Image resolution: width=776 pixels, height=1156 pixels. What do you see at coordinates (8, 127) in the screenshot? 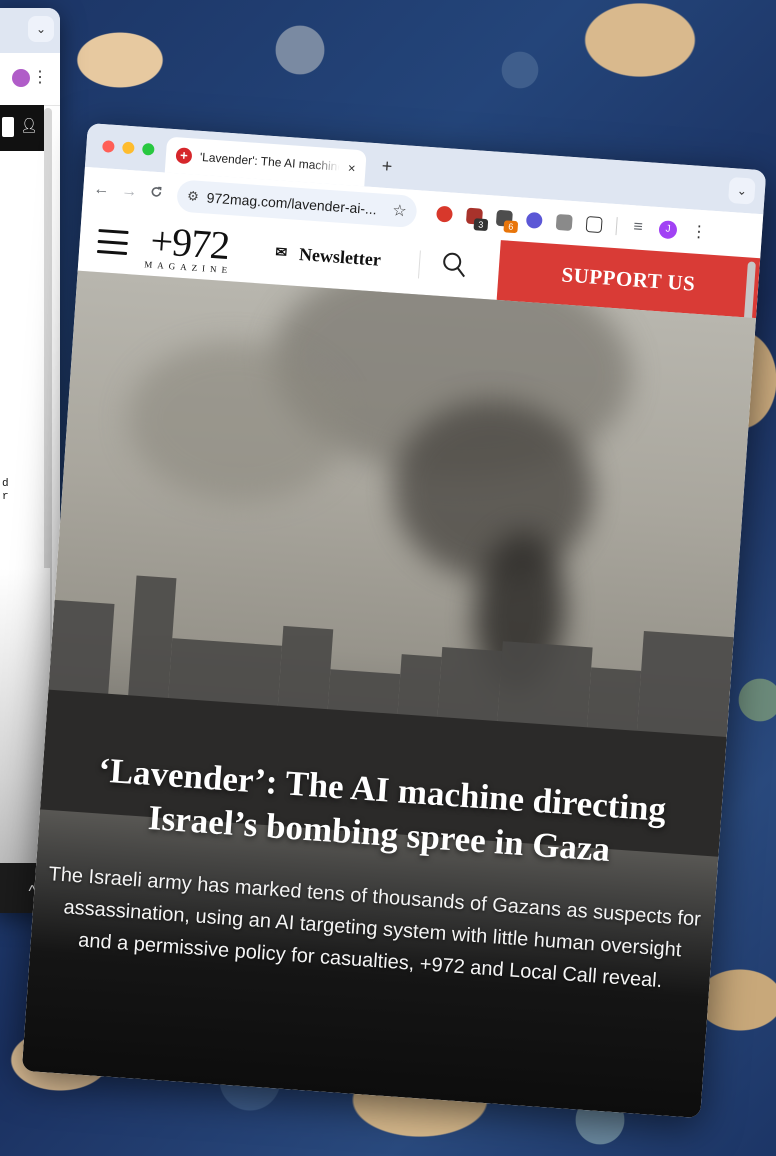
I see `back-header-block` at bounding box center [8, 127].